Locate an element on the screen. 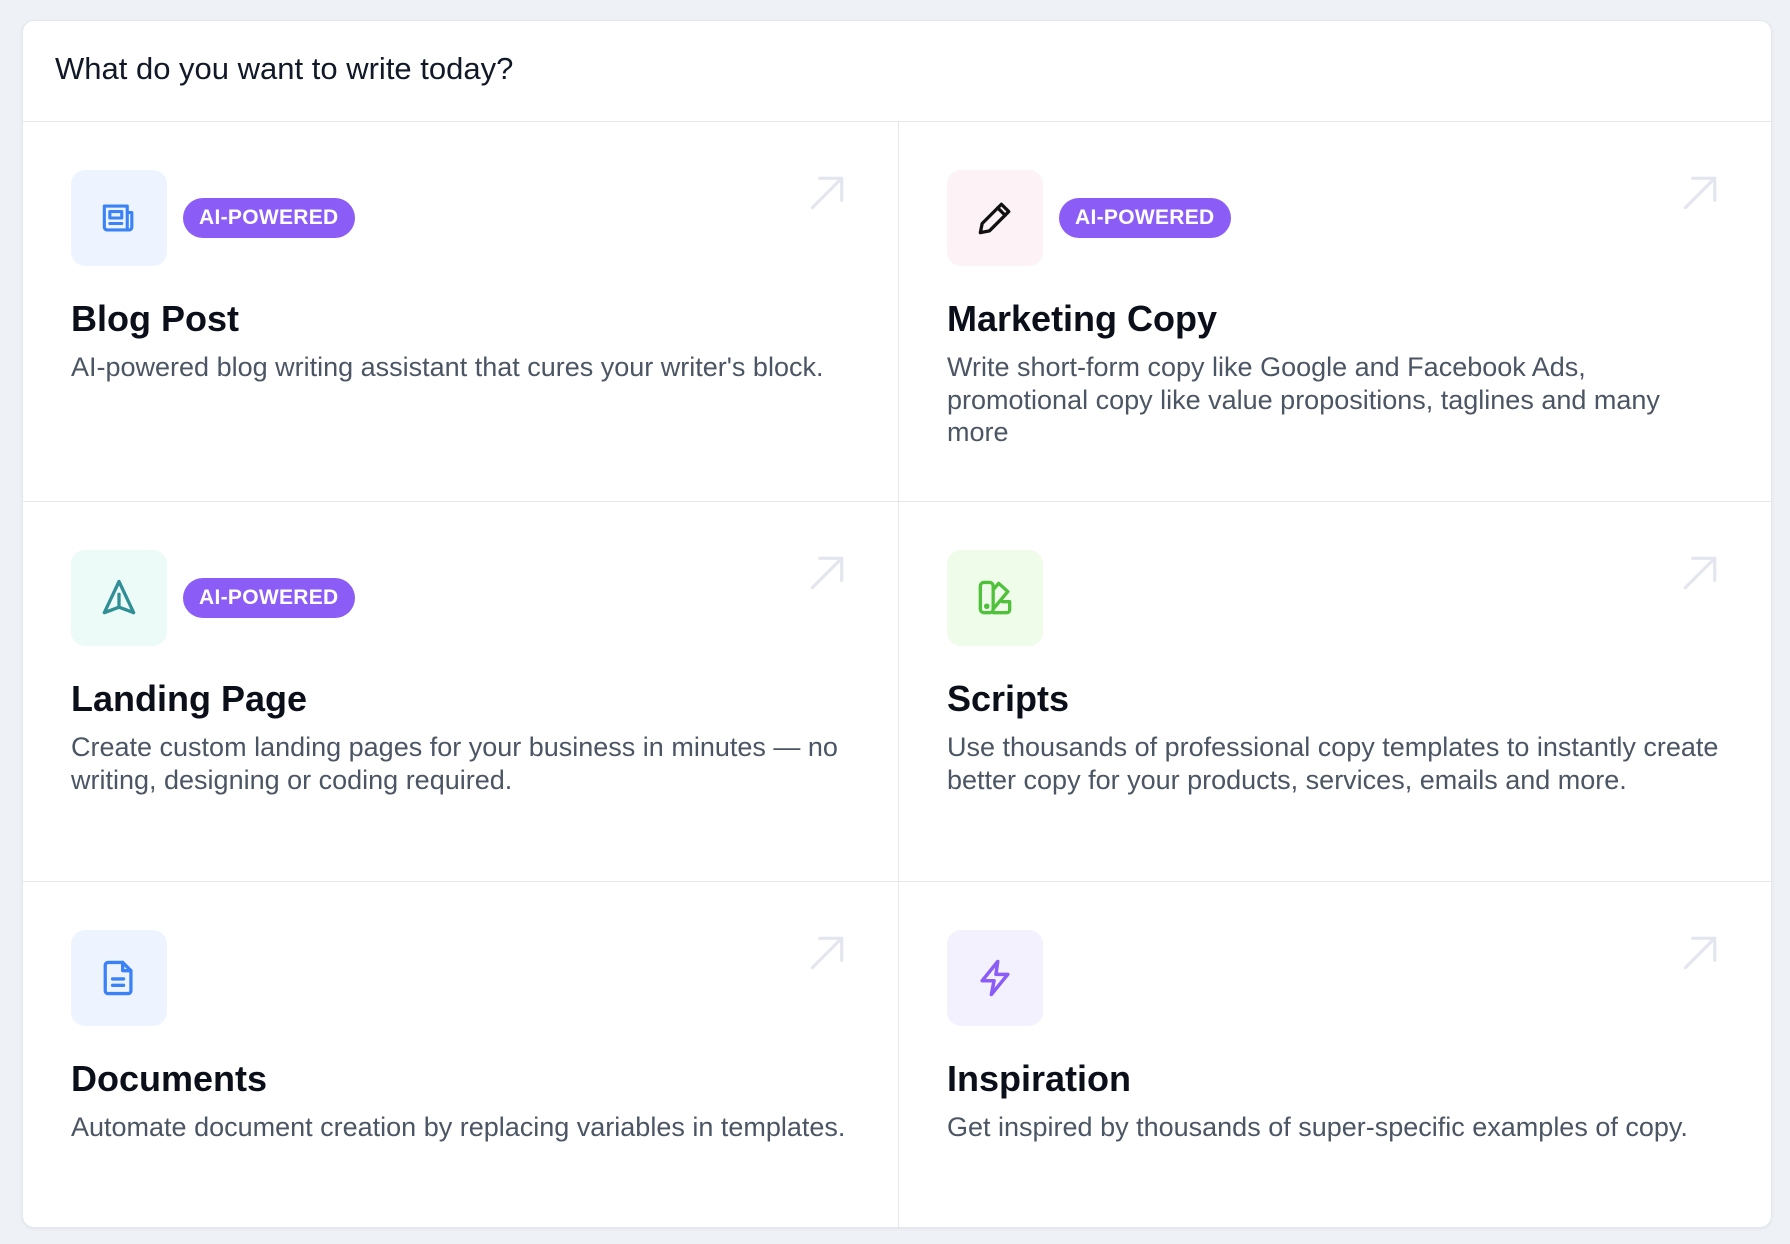 This screenshot has width=1790, height=1244. swatch-icon is located at coordinates (995, 597).